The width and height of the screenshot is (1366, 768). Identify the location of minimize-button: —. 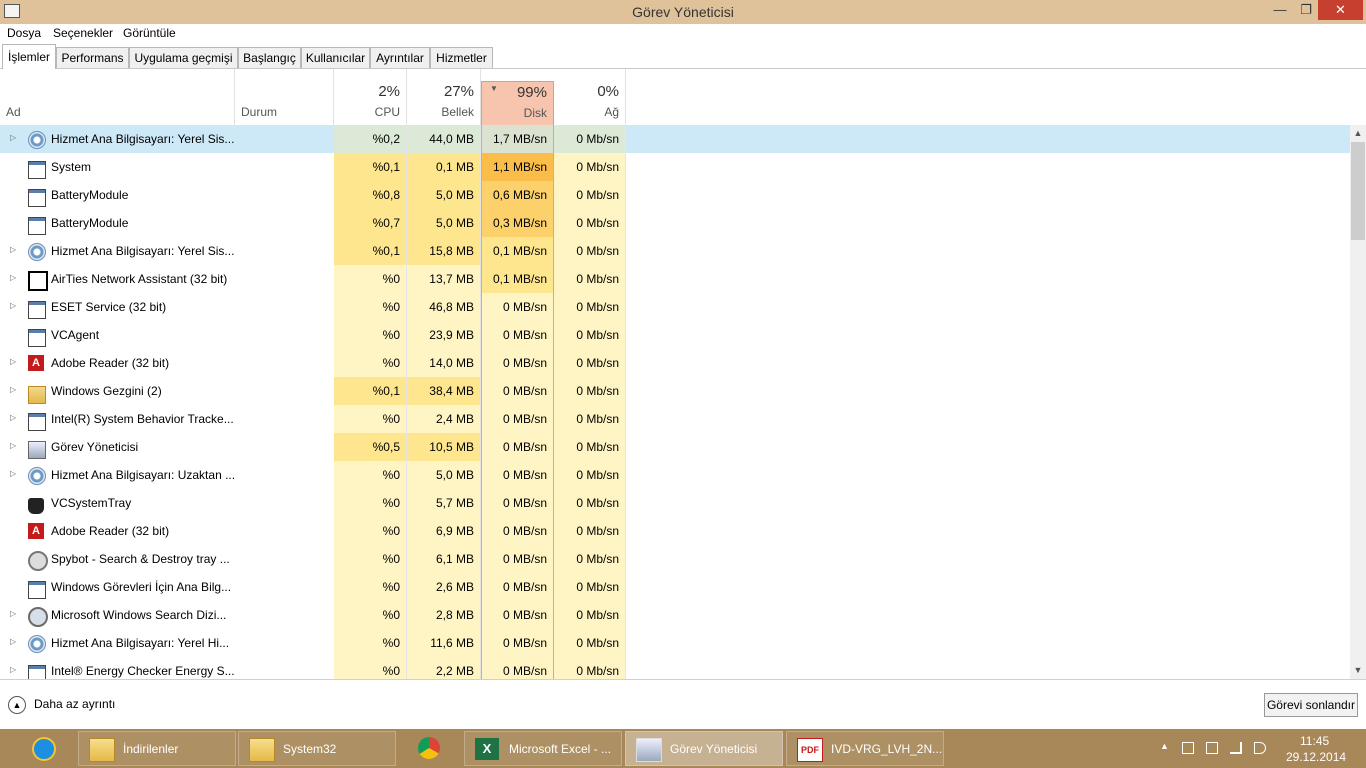
(1280, 10).